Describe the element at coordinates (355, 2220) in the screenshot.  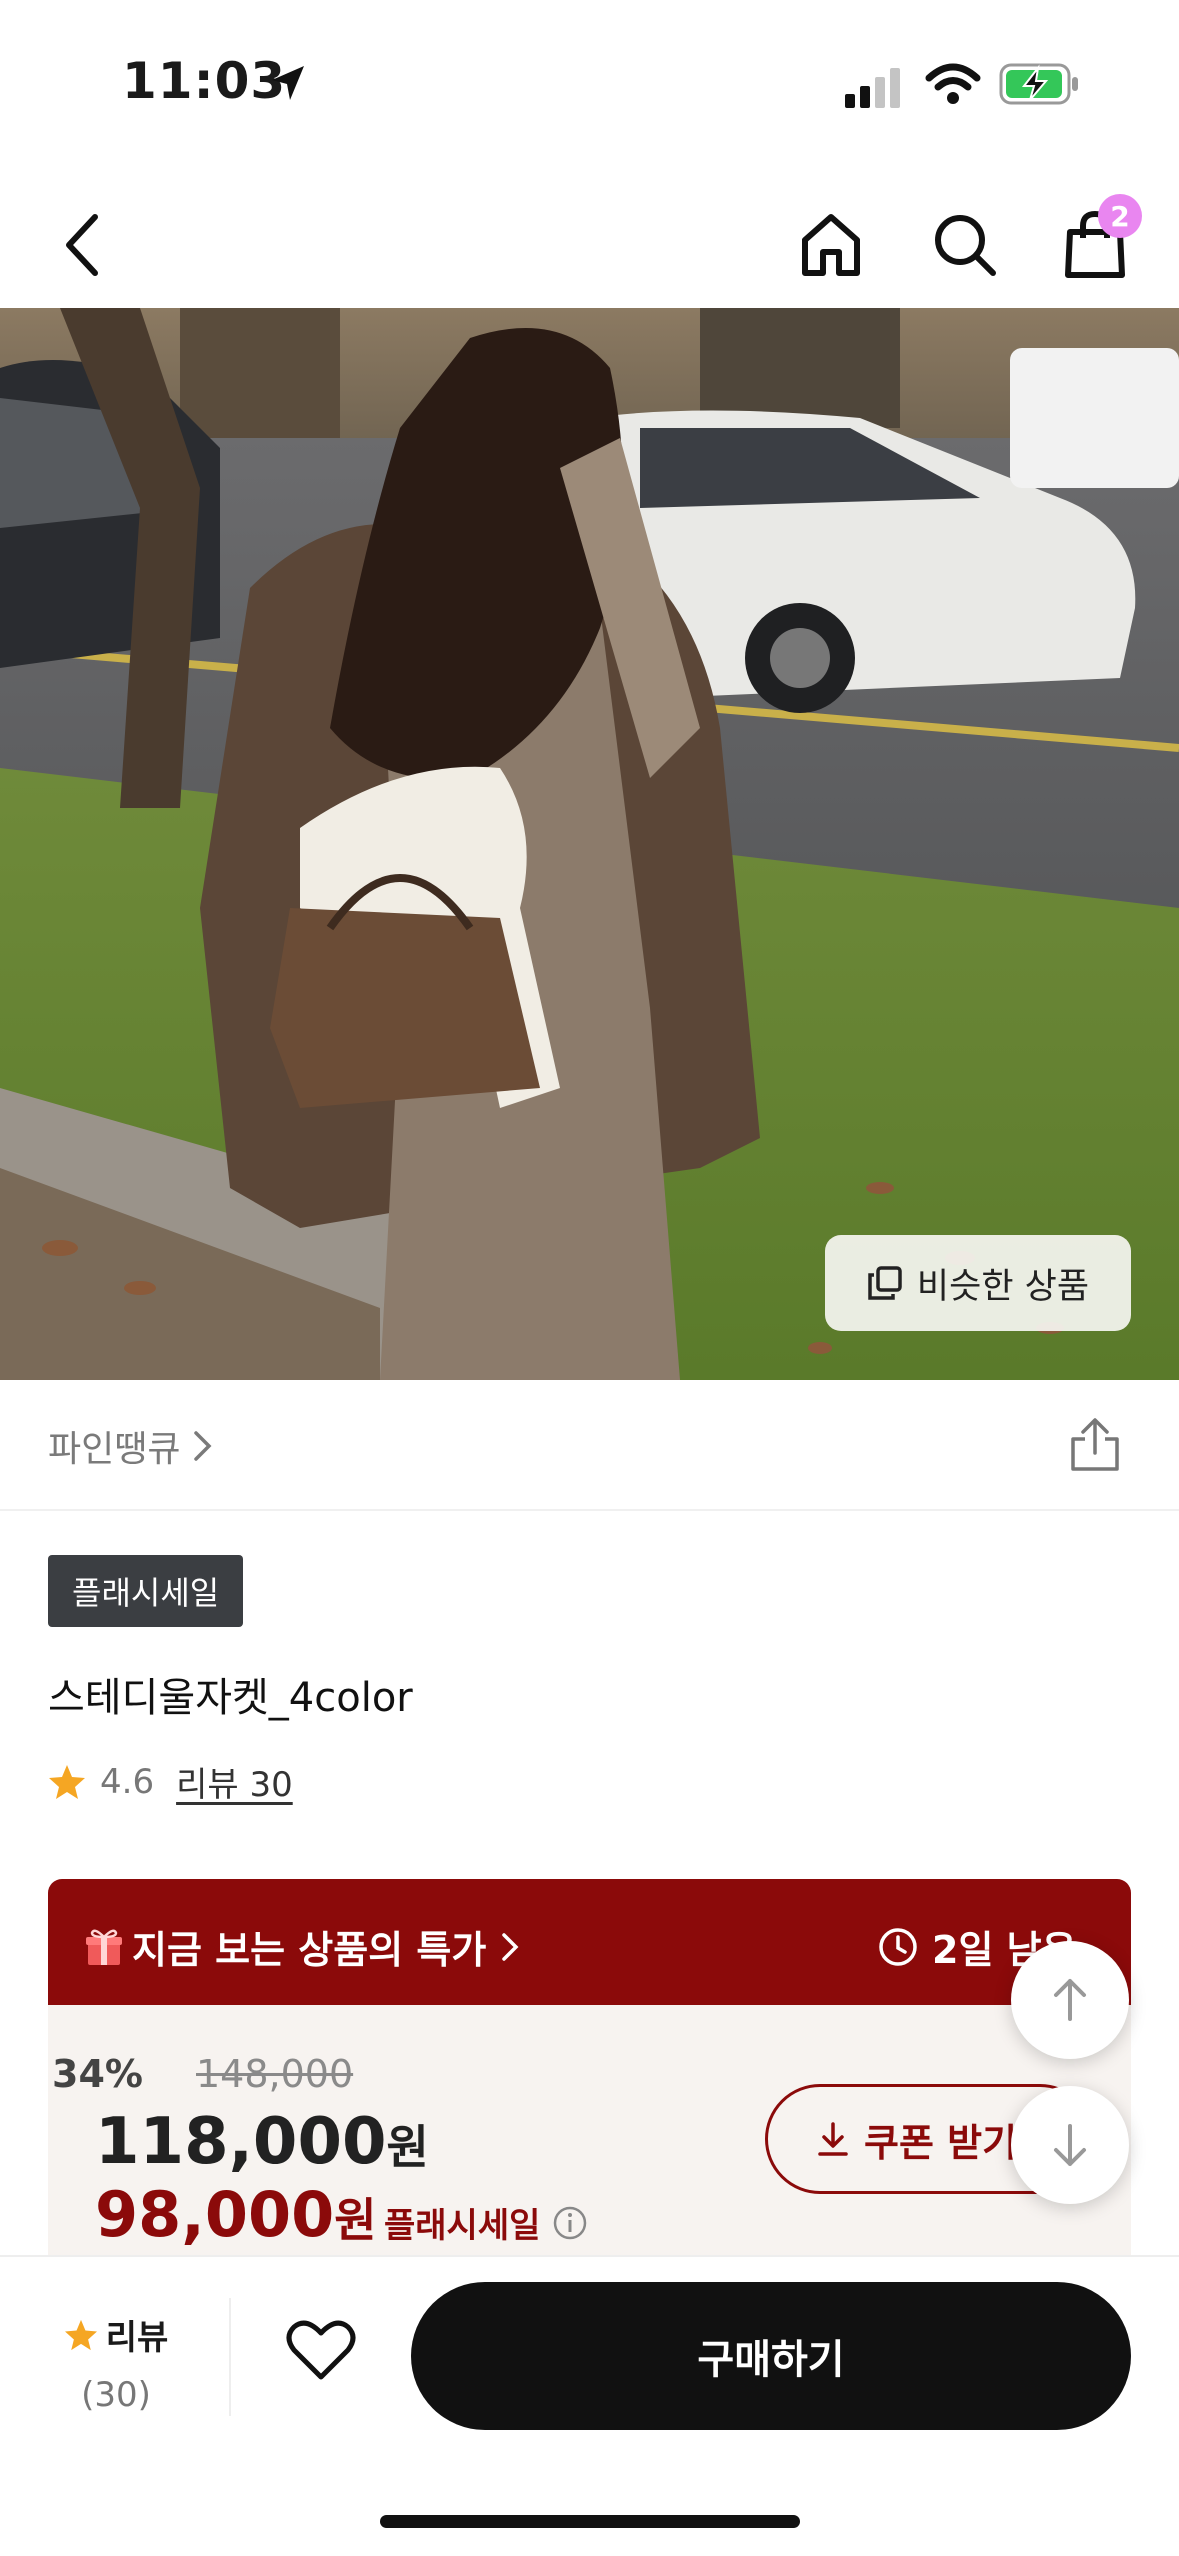
I see `sale-price-unit: 원` at that location.